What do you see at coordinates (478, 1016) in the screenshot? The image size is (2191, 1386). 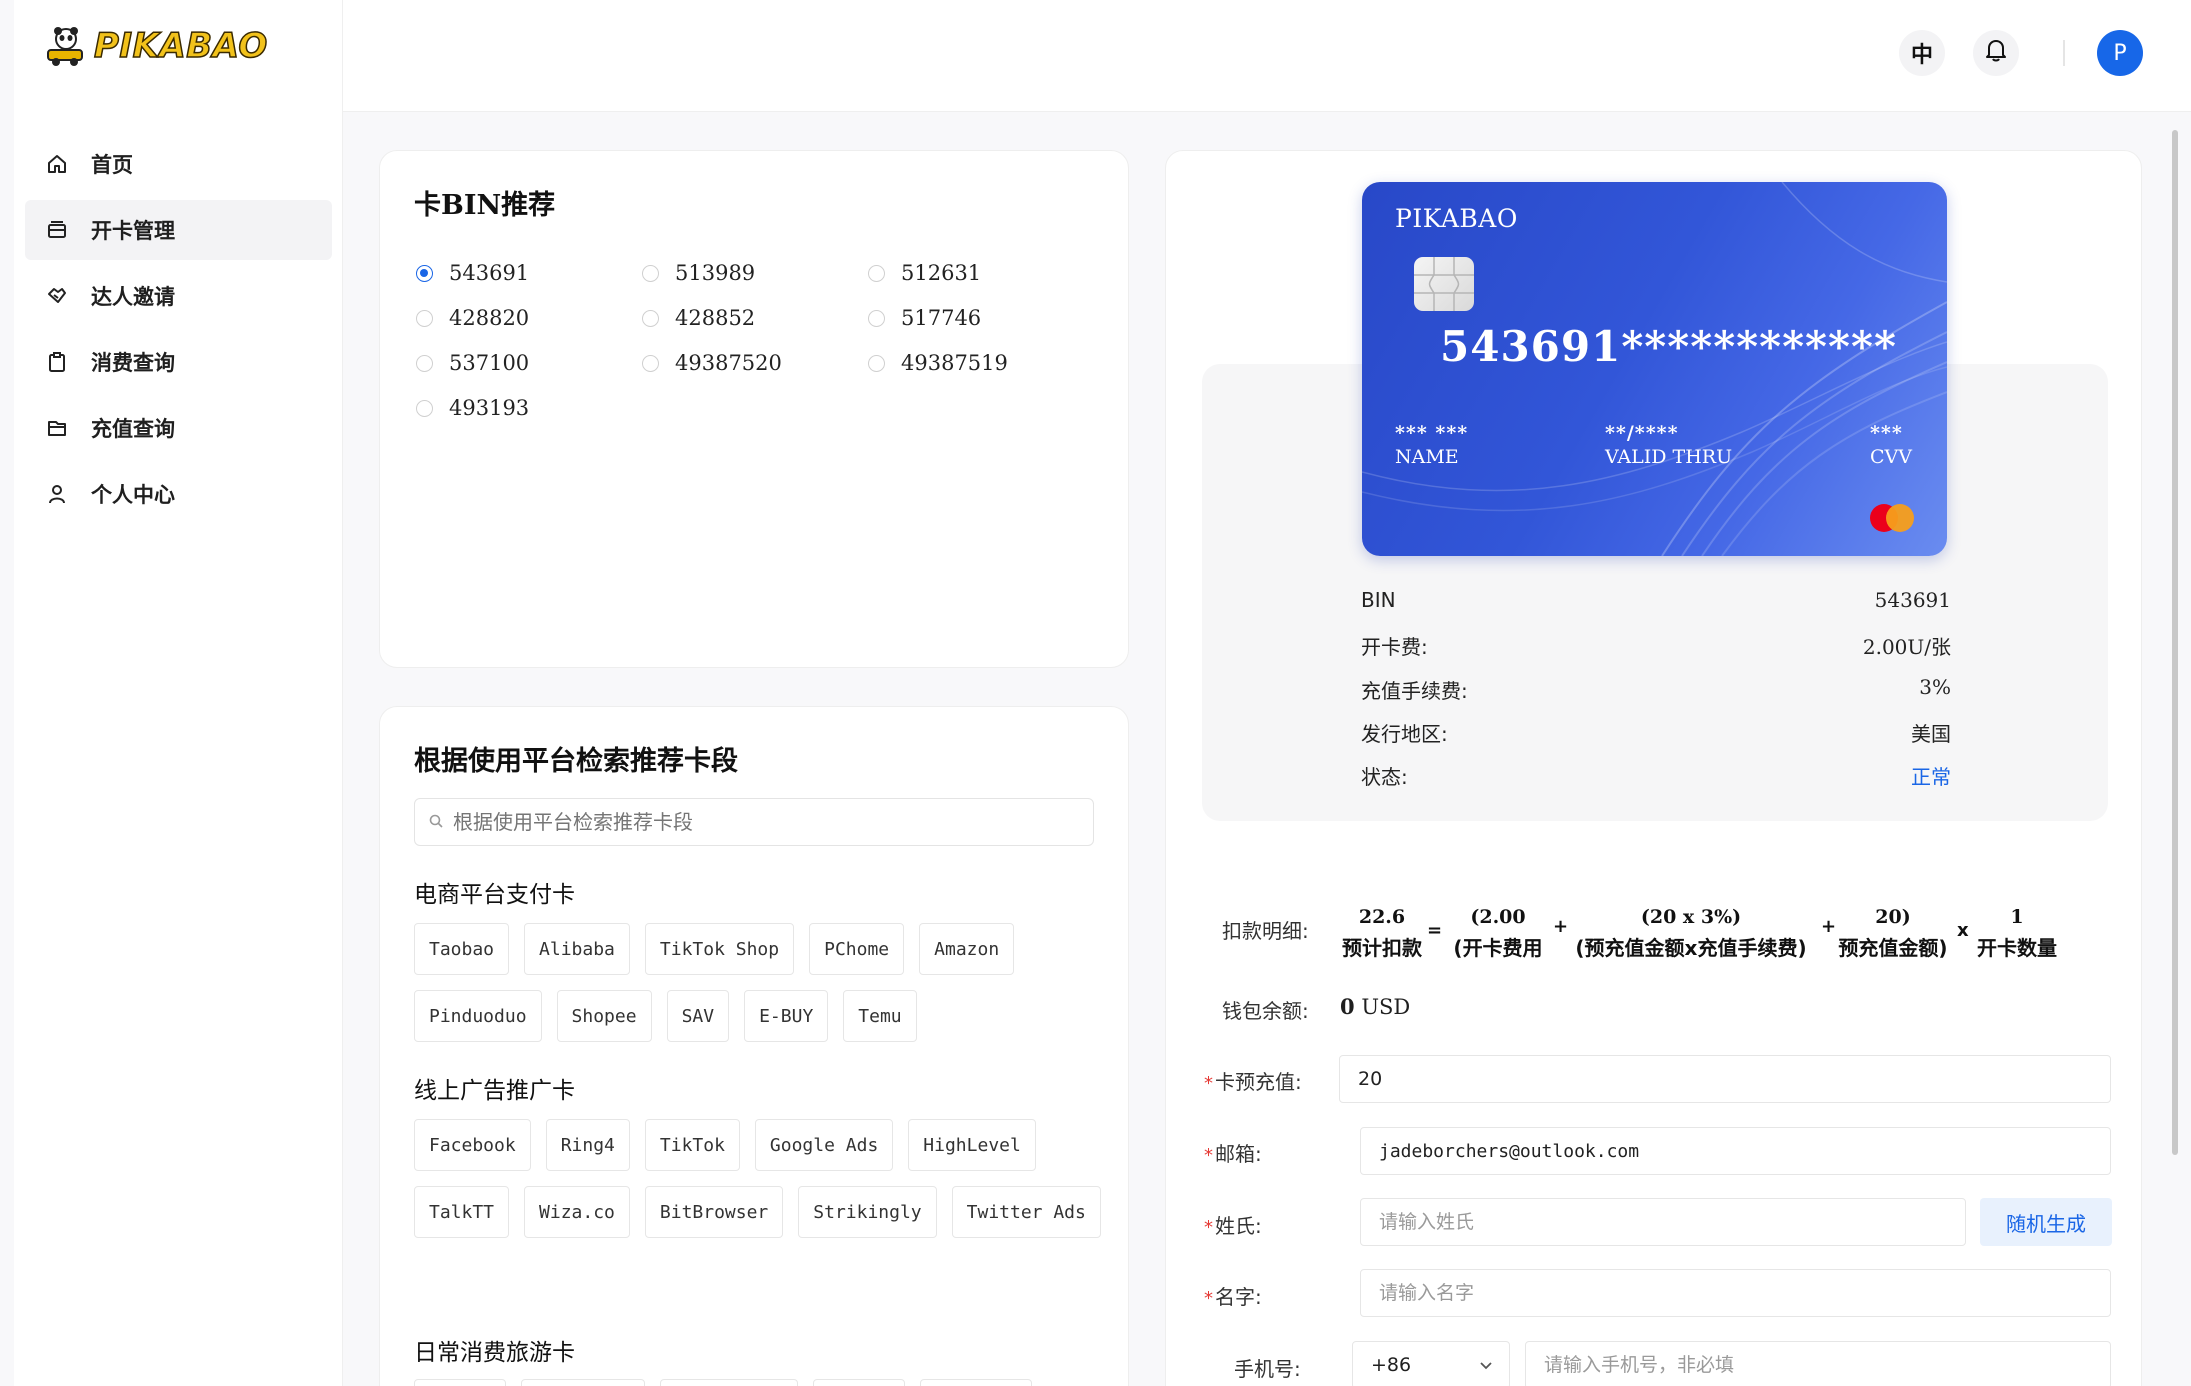 I see `tag-pinduoduo: Pinduoduo` at bounding box center [478, 1016].